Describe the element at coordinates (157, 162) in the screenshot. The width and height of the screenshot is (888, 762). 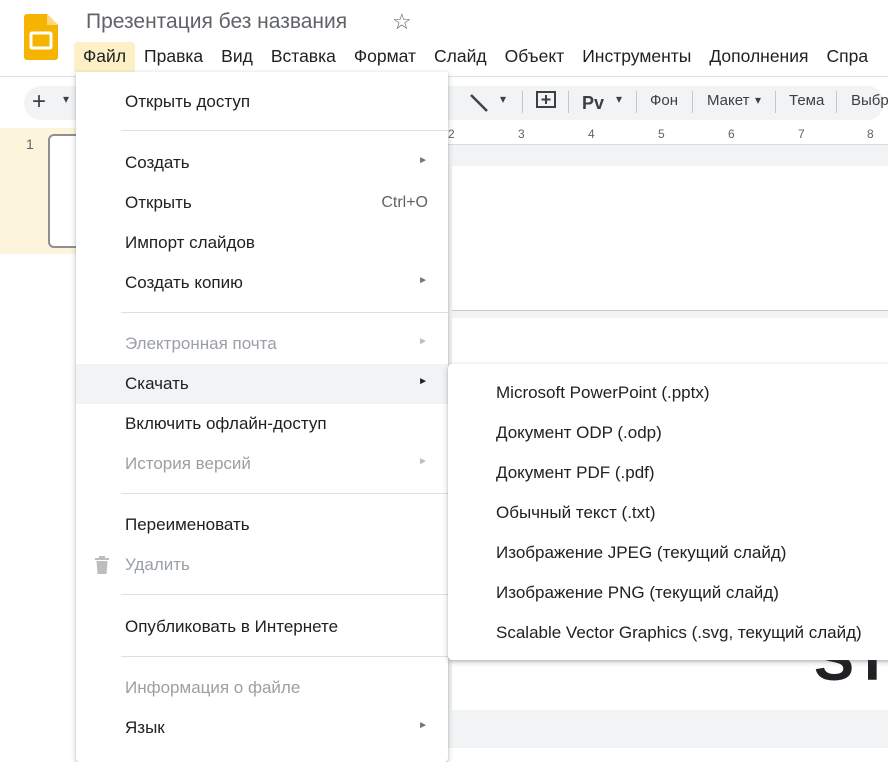
I see `menu-item-label: Создать` at that location.